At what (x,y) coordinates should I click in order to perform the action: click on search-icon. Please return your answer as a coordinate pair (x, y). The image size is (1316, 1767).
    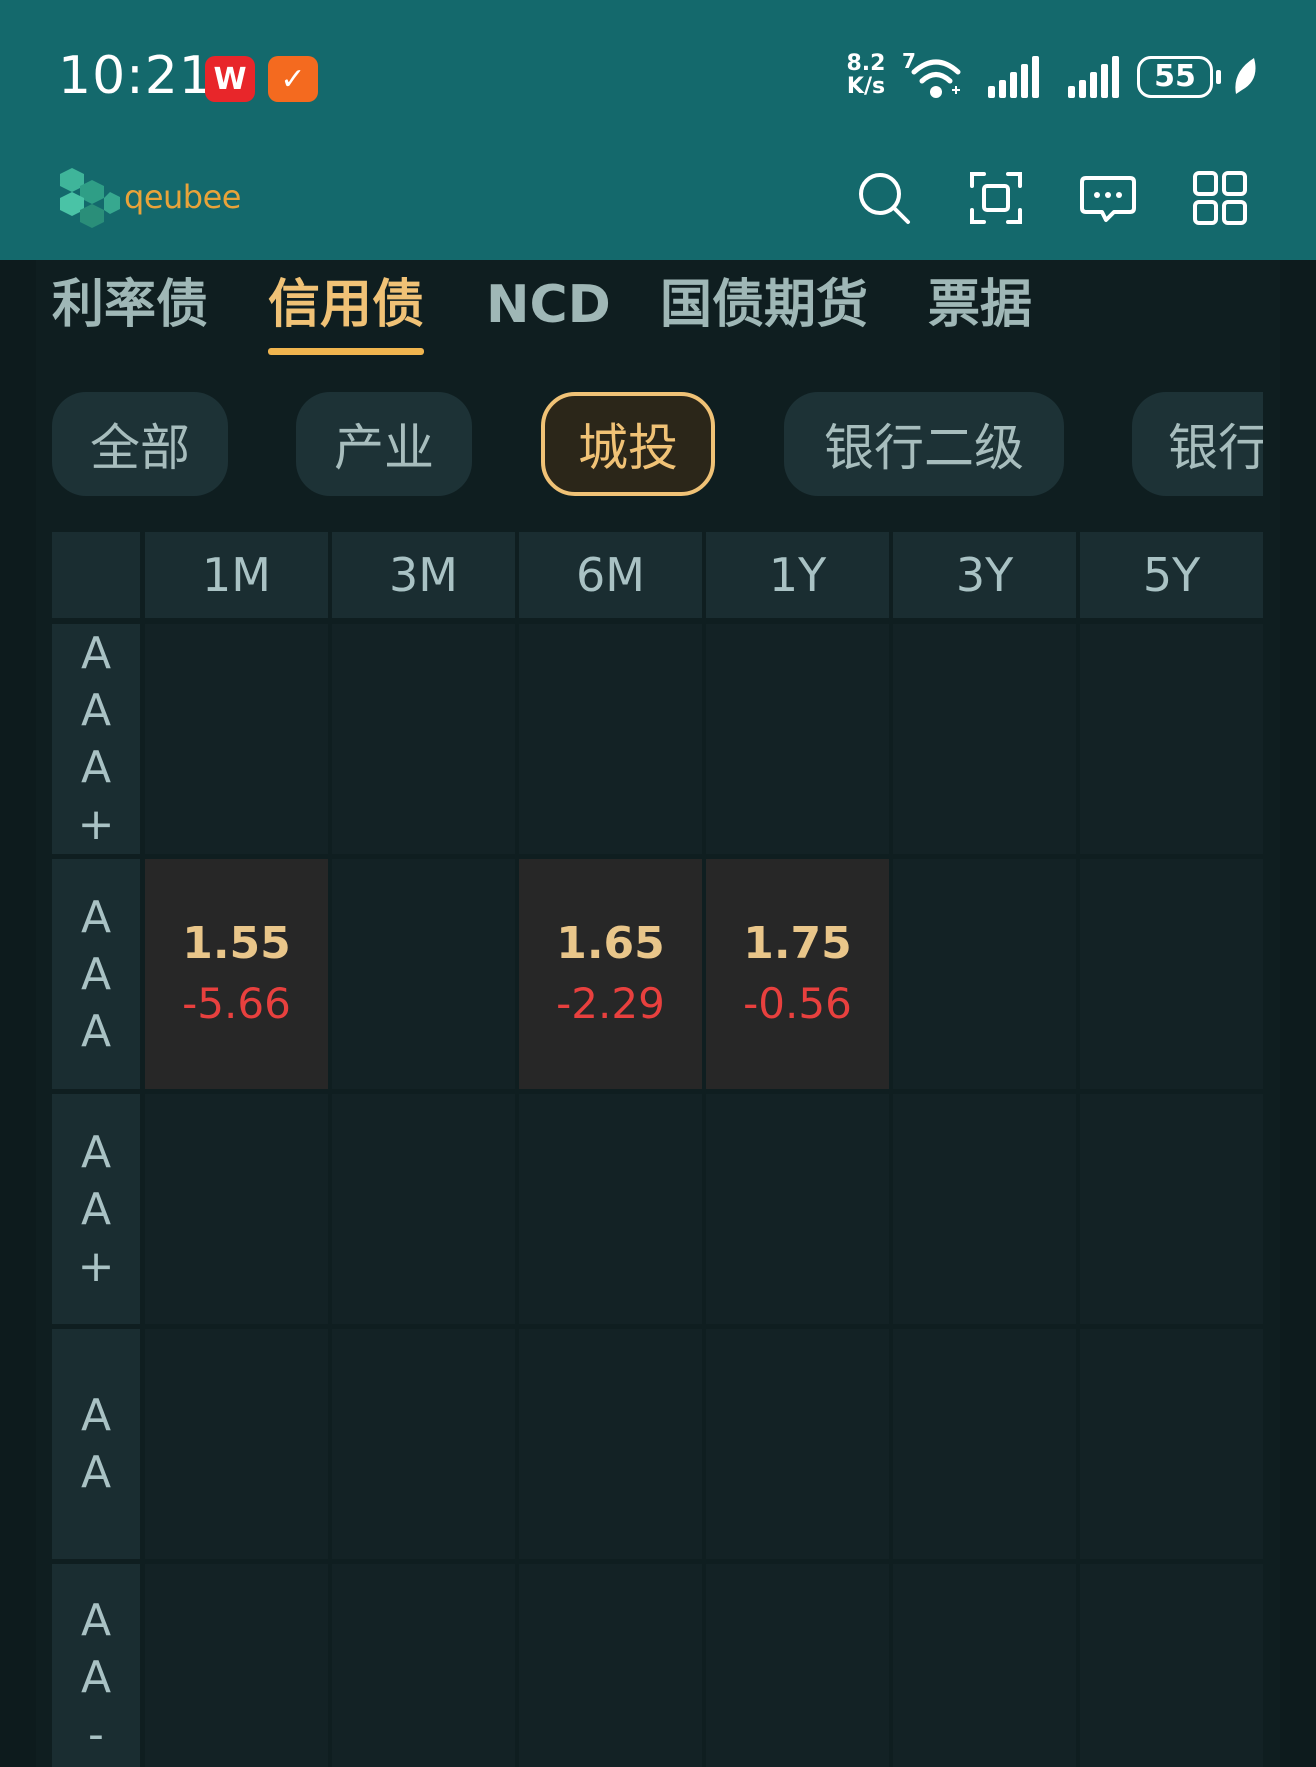
    Looking at the image, I should click on (884, 198).